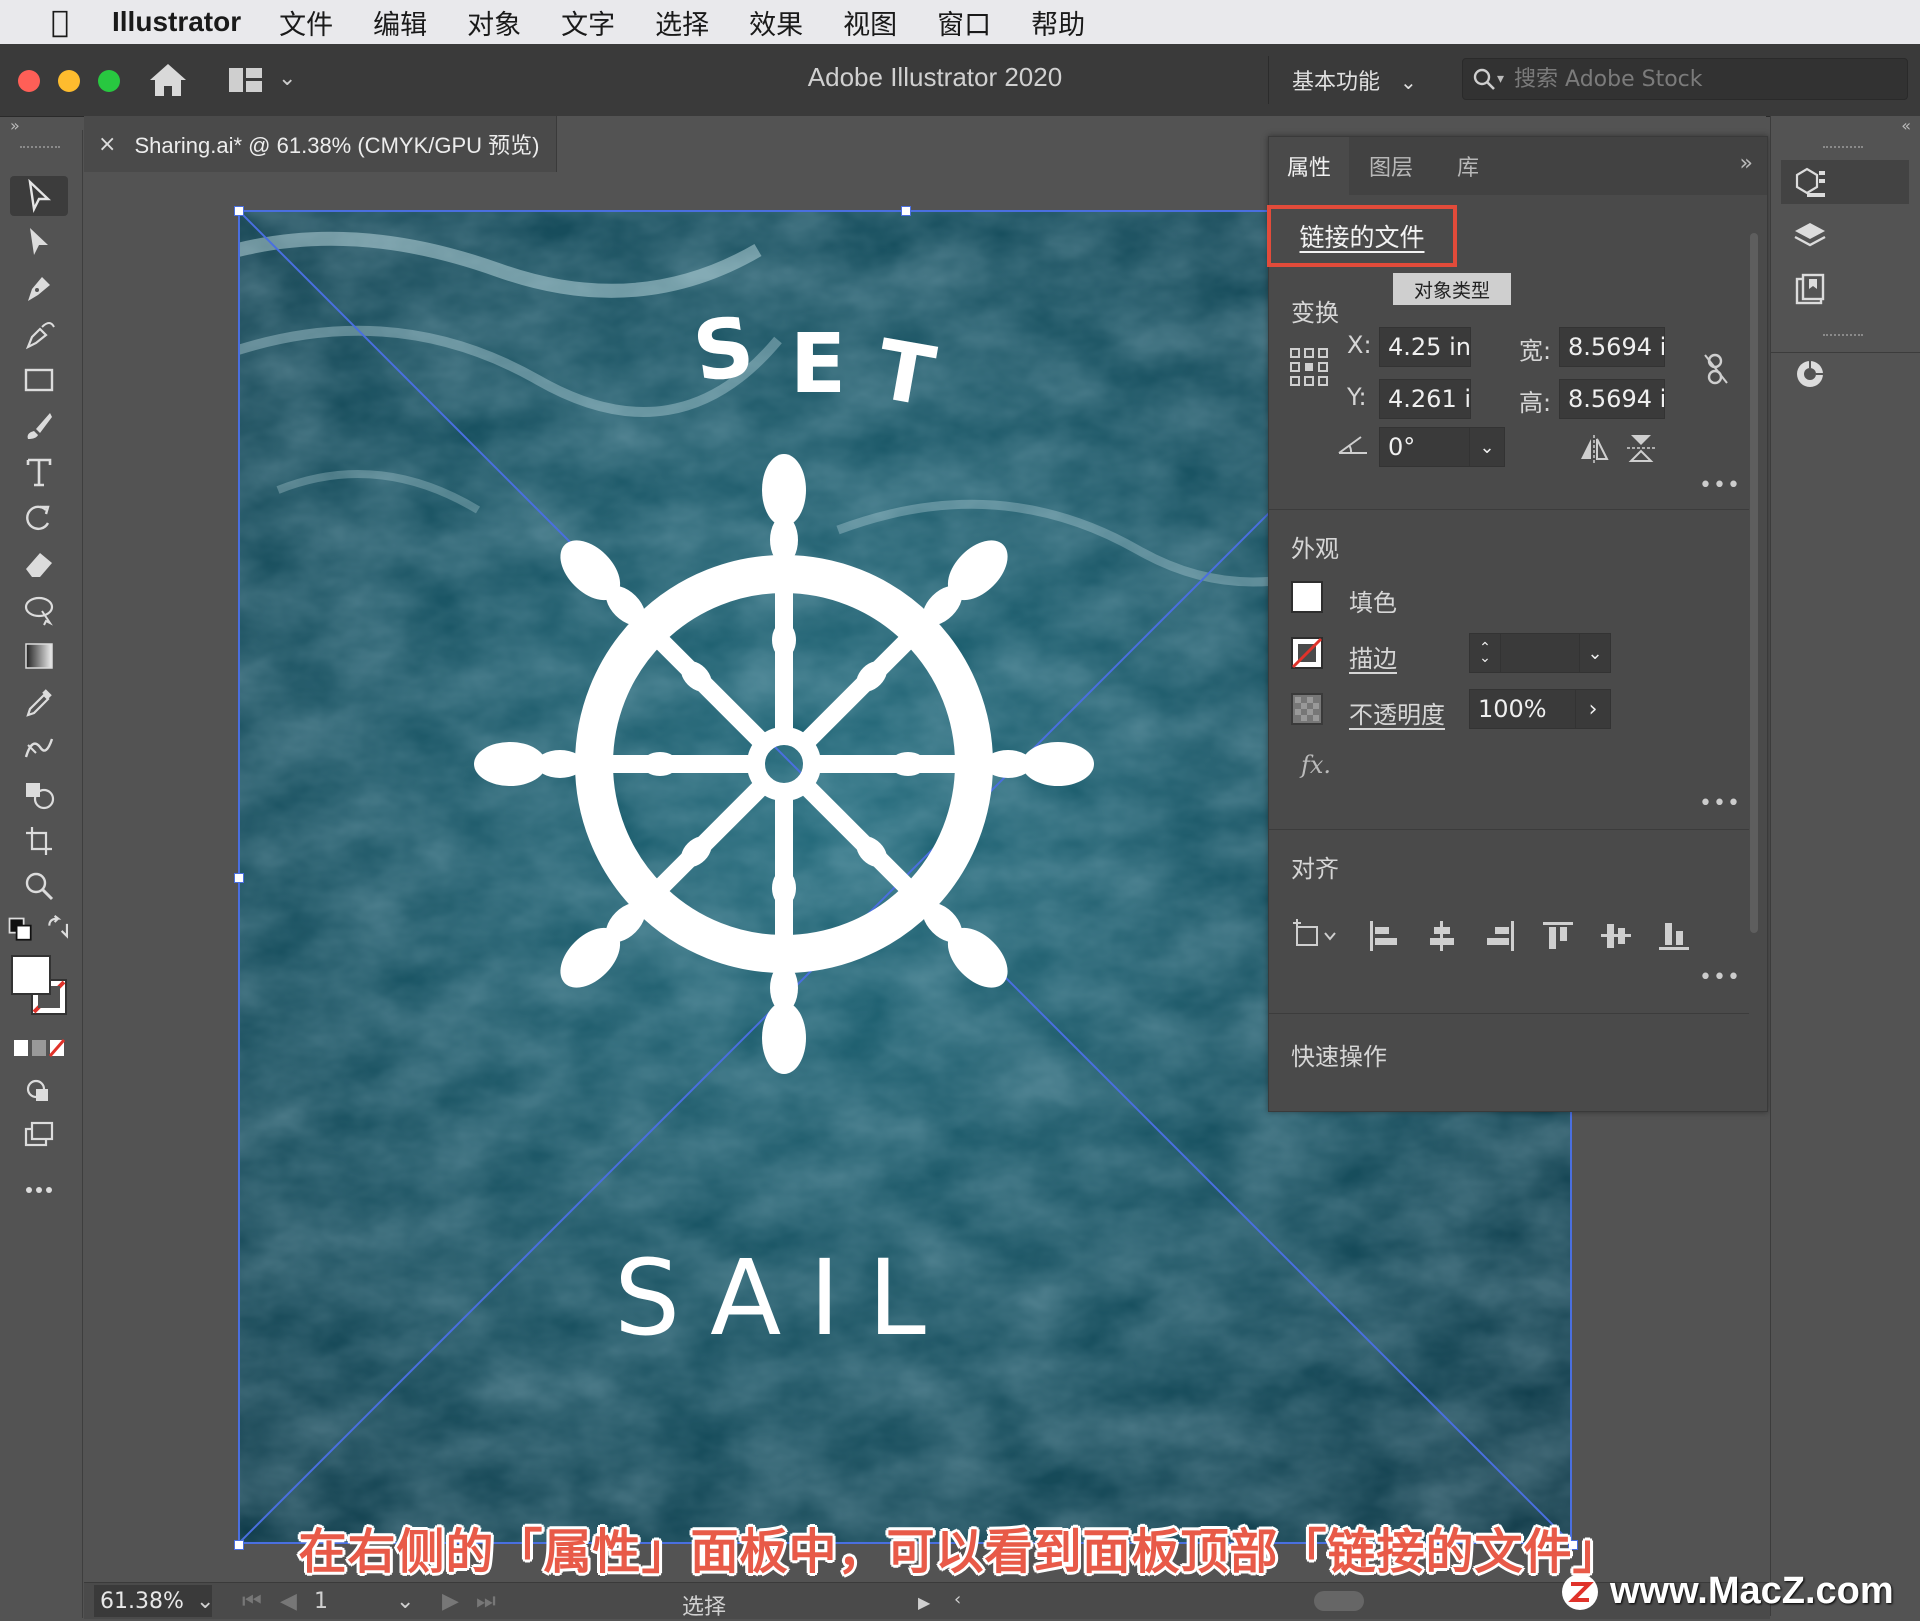 The height and width of the screenshot is (1621, 1920). What do you see at coordinates (1906, 125) in the screenshot?
I see `collapse-dock-icon: «` at bounding box center [1906, 125].